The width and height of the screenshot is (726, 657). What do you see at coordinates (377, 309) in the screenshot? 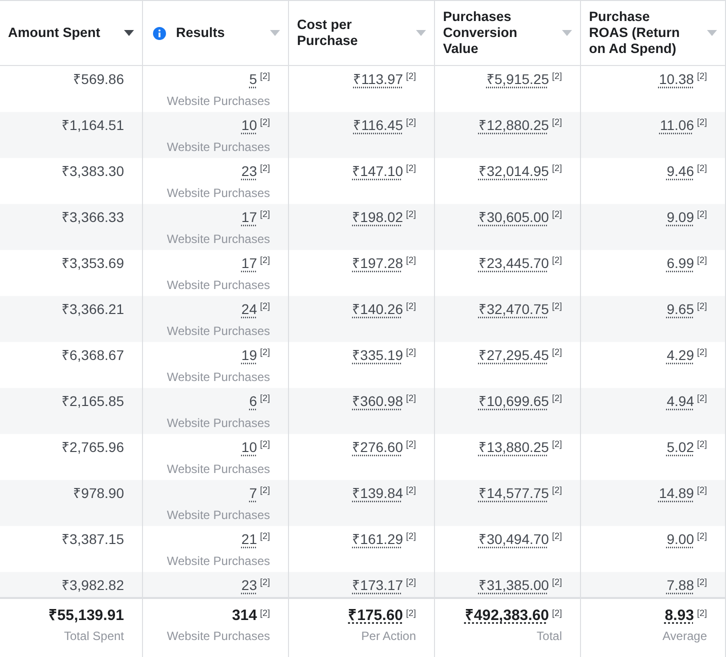
I see `metric-value: ₹140.26` at bounding box center [377, 309].